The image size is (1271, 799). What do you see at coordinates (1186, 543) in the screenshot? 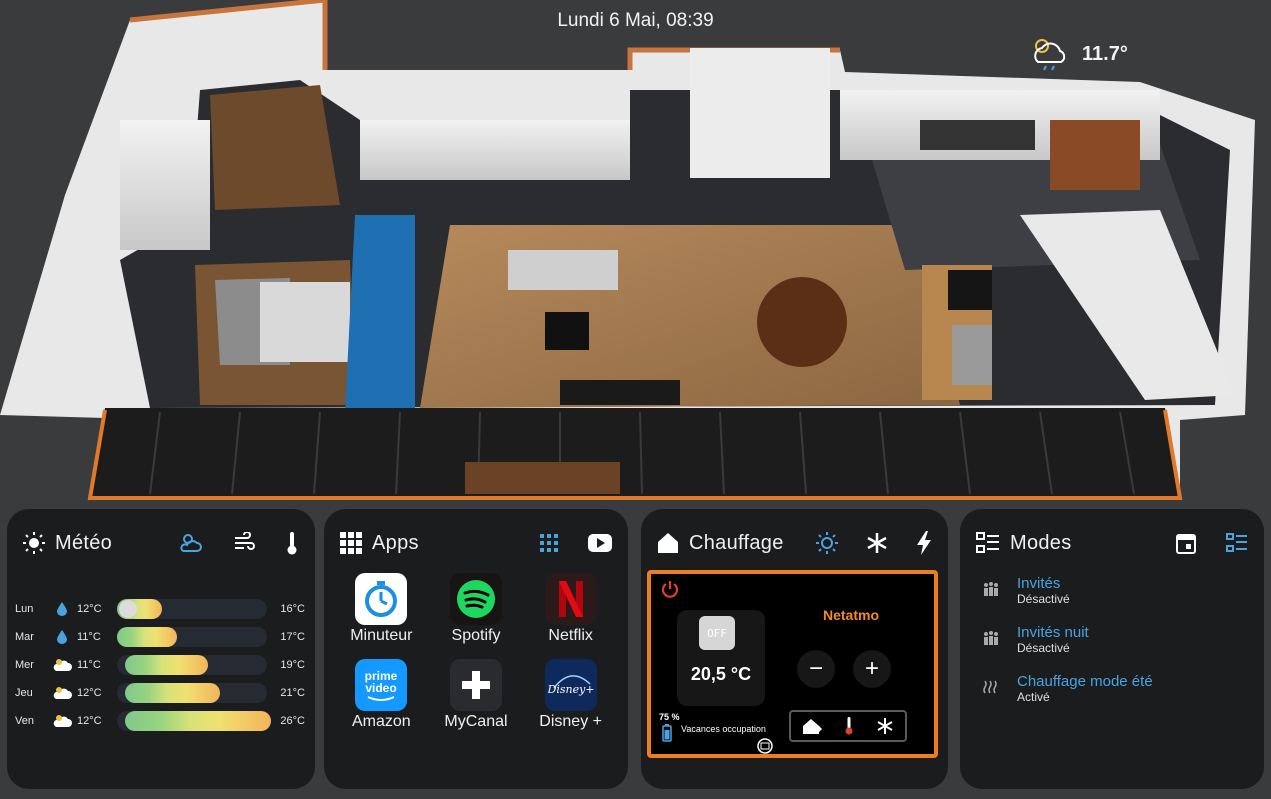
I see `calendar-icon` at bounding box center [1186, 543].